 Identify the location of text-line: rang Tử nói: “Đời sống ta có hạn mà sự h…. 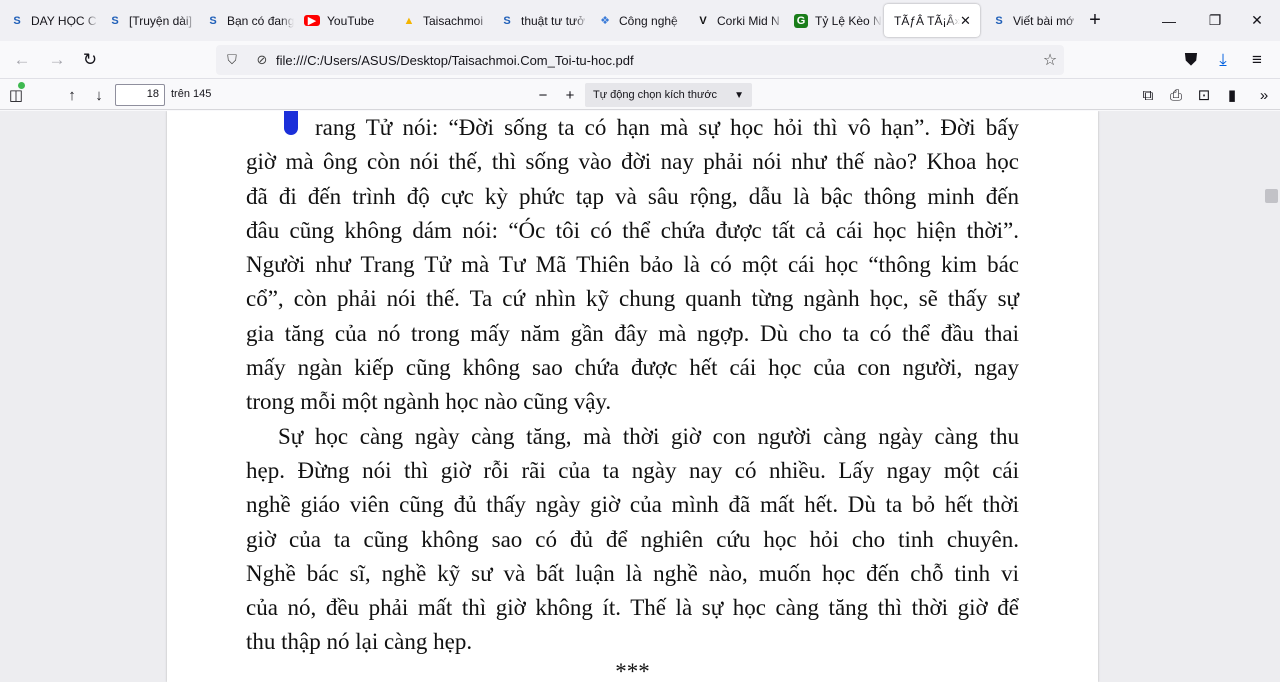
(667, 127).